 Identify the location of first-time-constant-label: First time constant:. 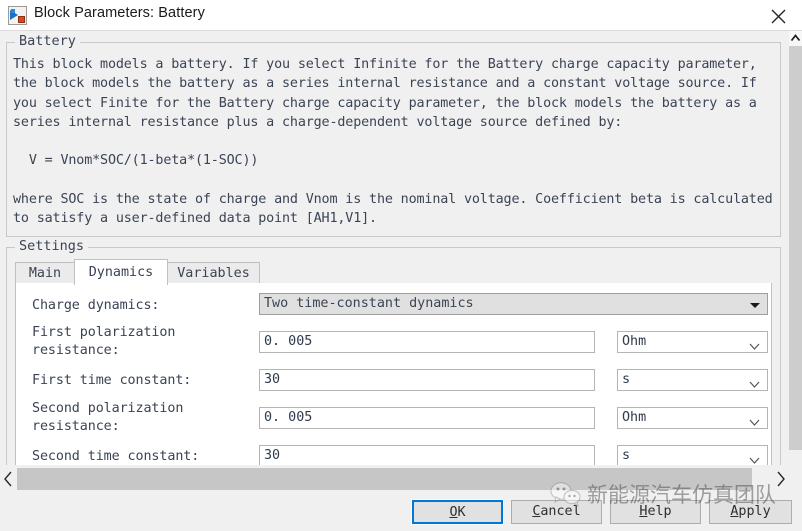
(112, 380).